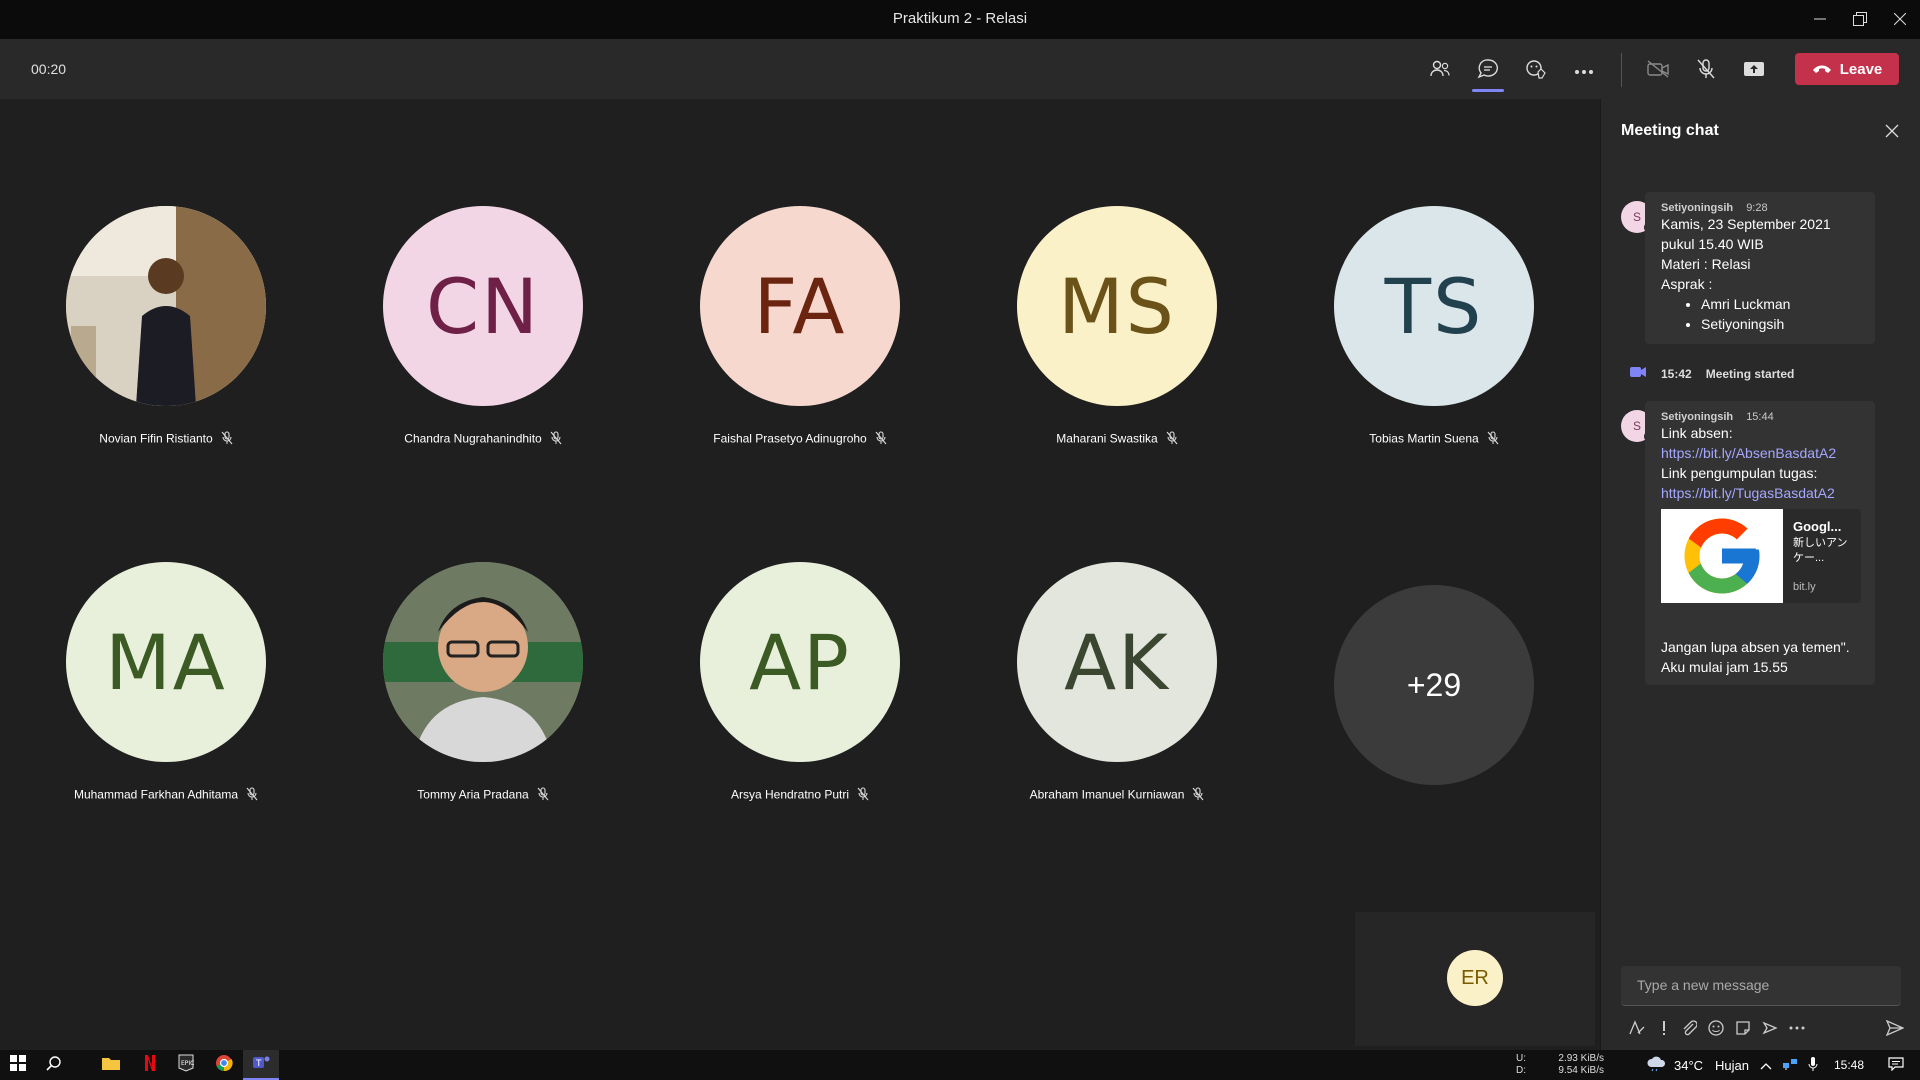  I want to click on send-icon, so click(1895, 1028).